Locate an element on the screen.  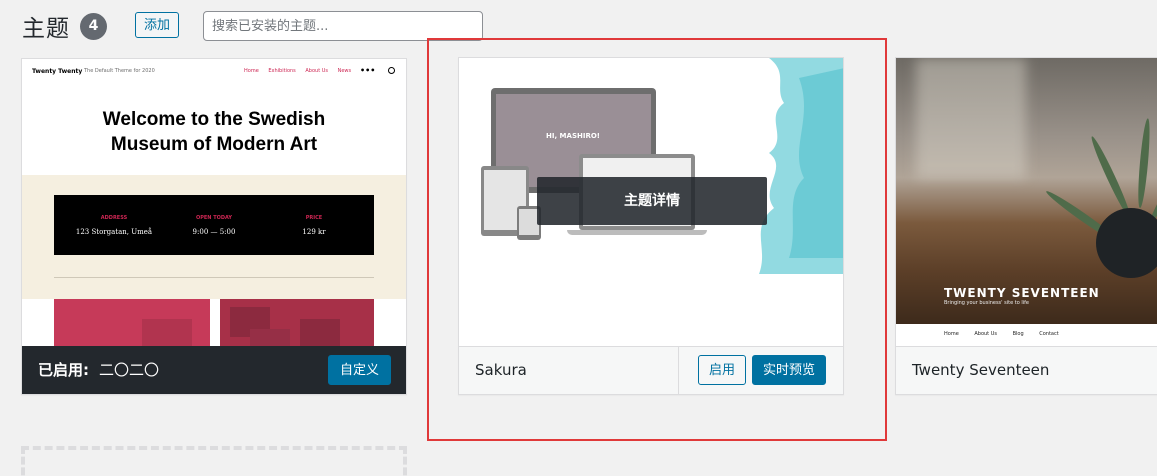
theme-footer: Twenty Seventeen is located at coordinates (1026, 370).